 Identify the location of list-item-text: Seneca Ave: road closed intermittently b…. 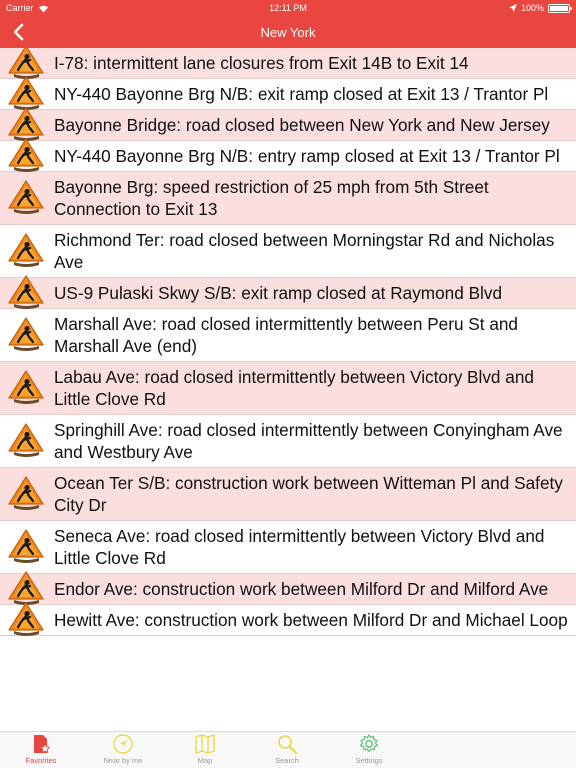
(299, 547).